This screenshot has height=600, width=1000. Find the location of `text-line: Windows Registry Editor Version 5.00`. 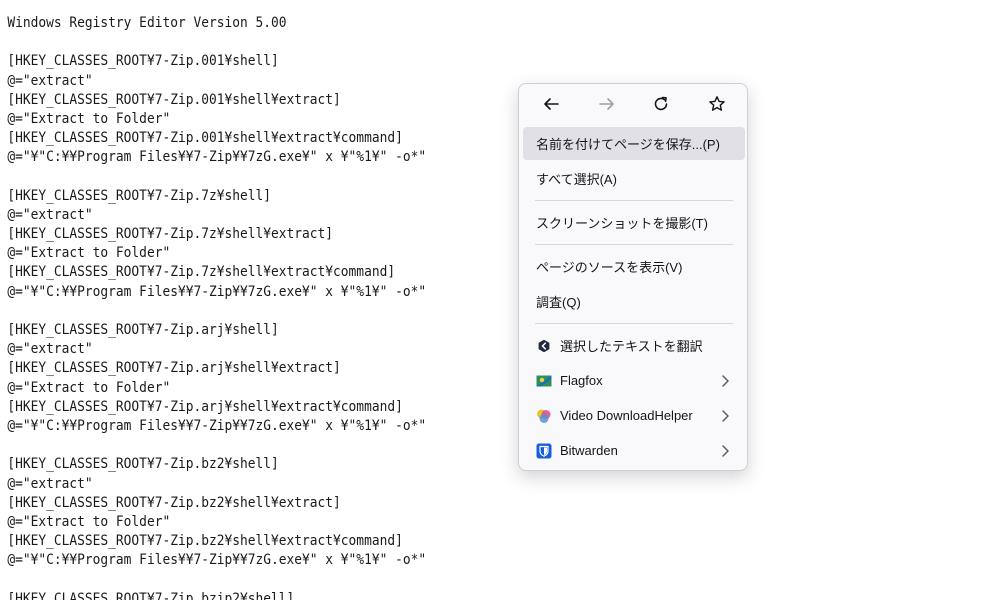

text-line: Windows Registry Editor Version 5.00 is located at coordinates (147, 23).